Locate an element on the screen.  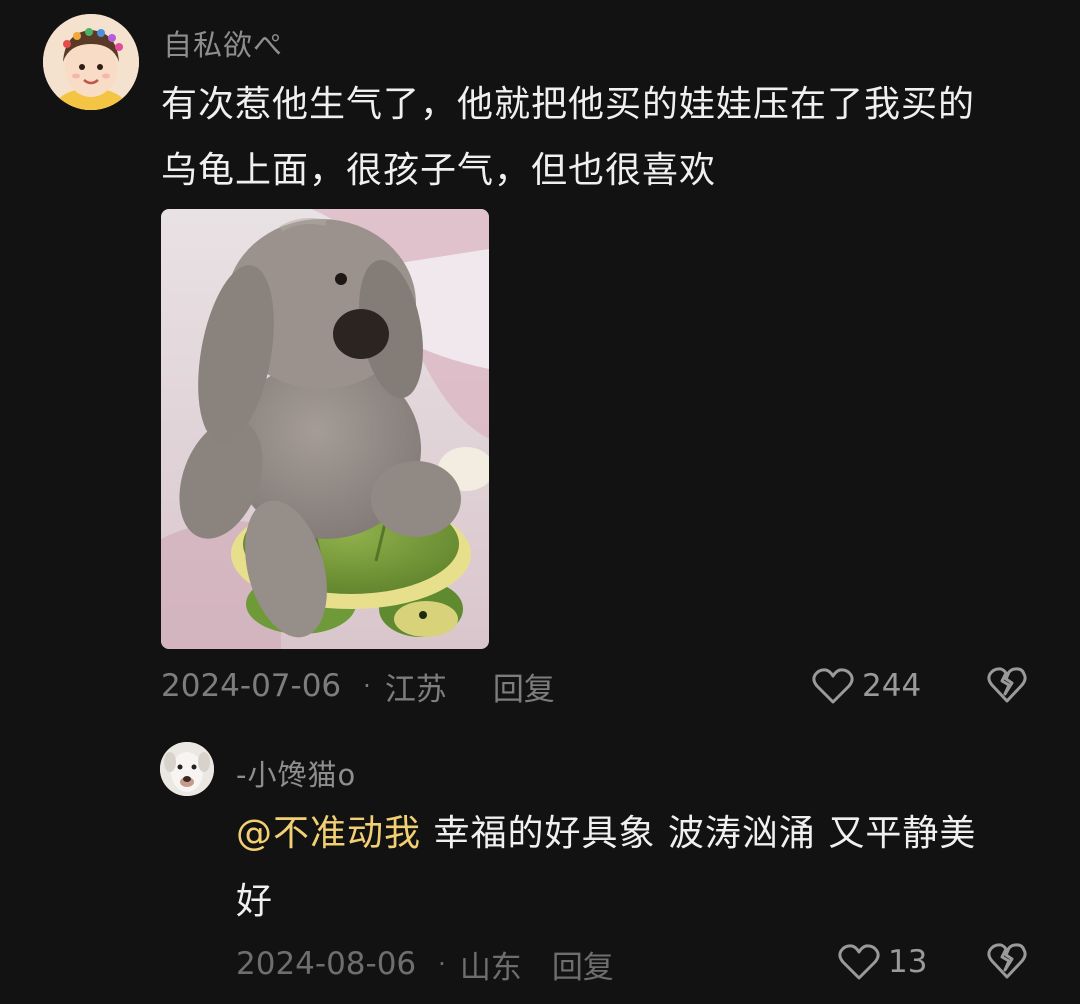
dislike-button is located at coordinates (1007, 687).